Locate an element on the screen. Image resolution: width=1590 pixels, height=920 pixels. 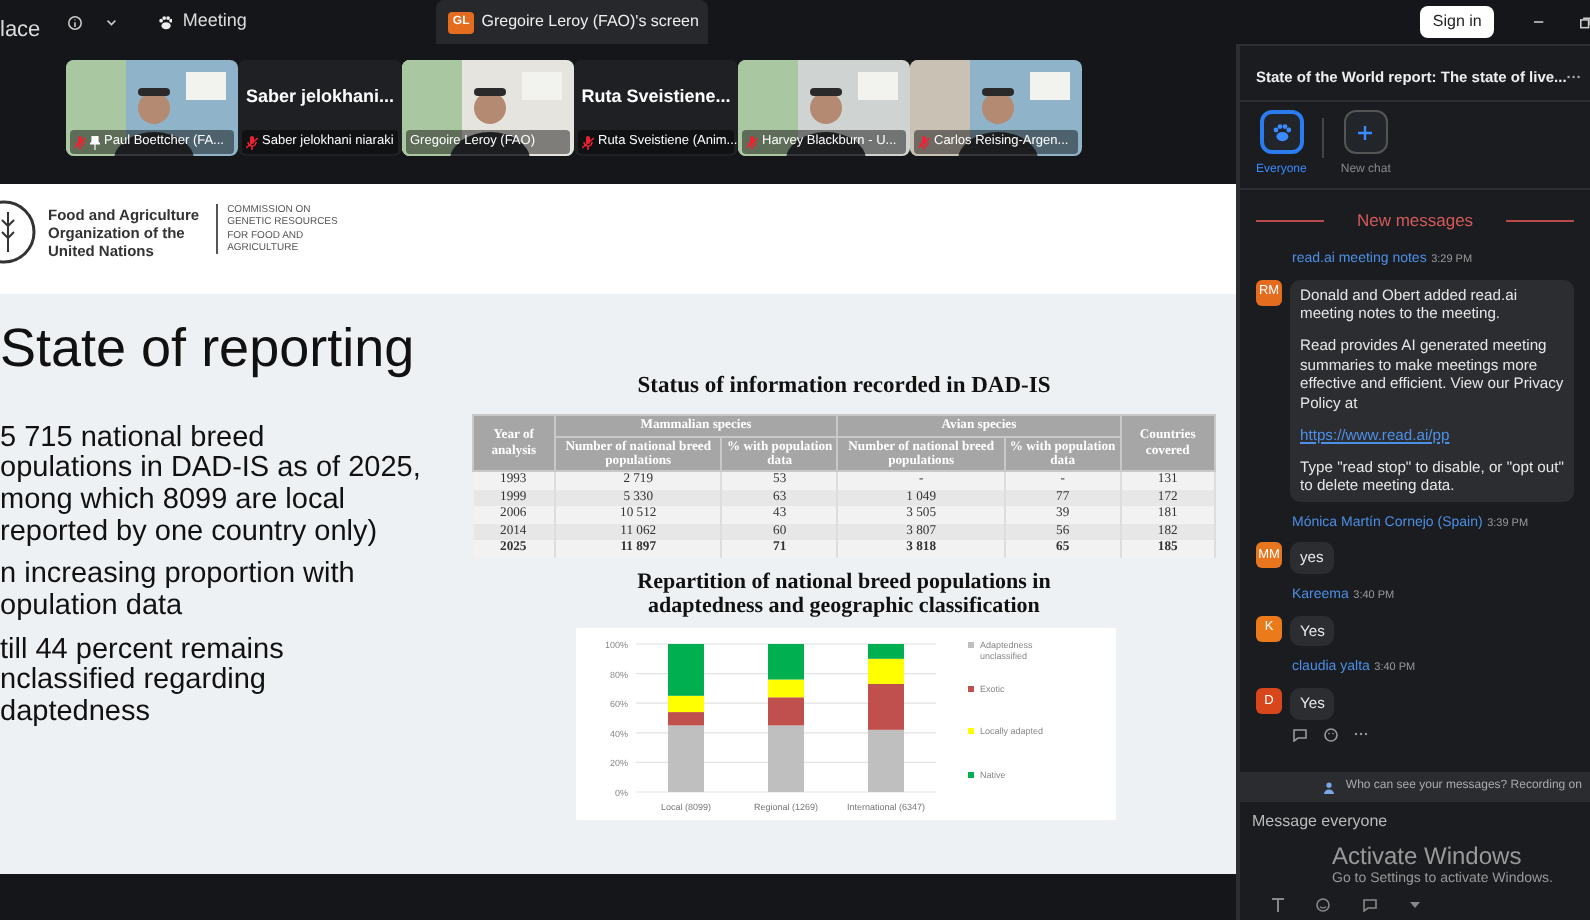
table-title: Status of information recorded in DAD-IS is located at coordinates (844, 387).